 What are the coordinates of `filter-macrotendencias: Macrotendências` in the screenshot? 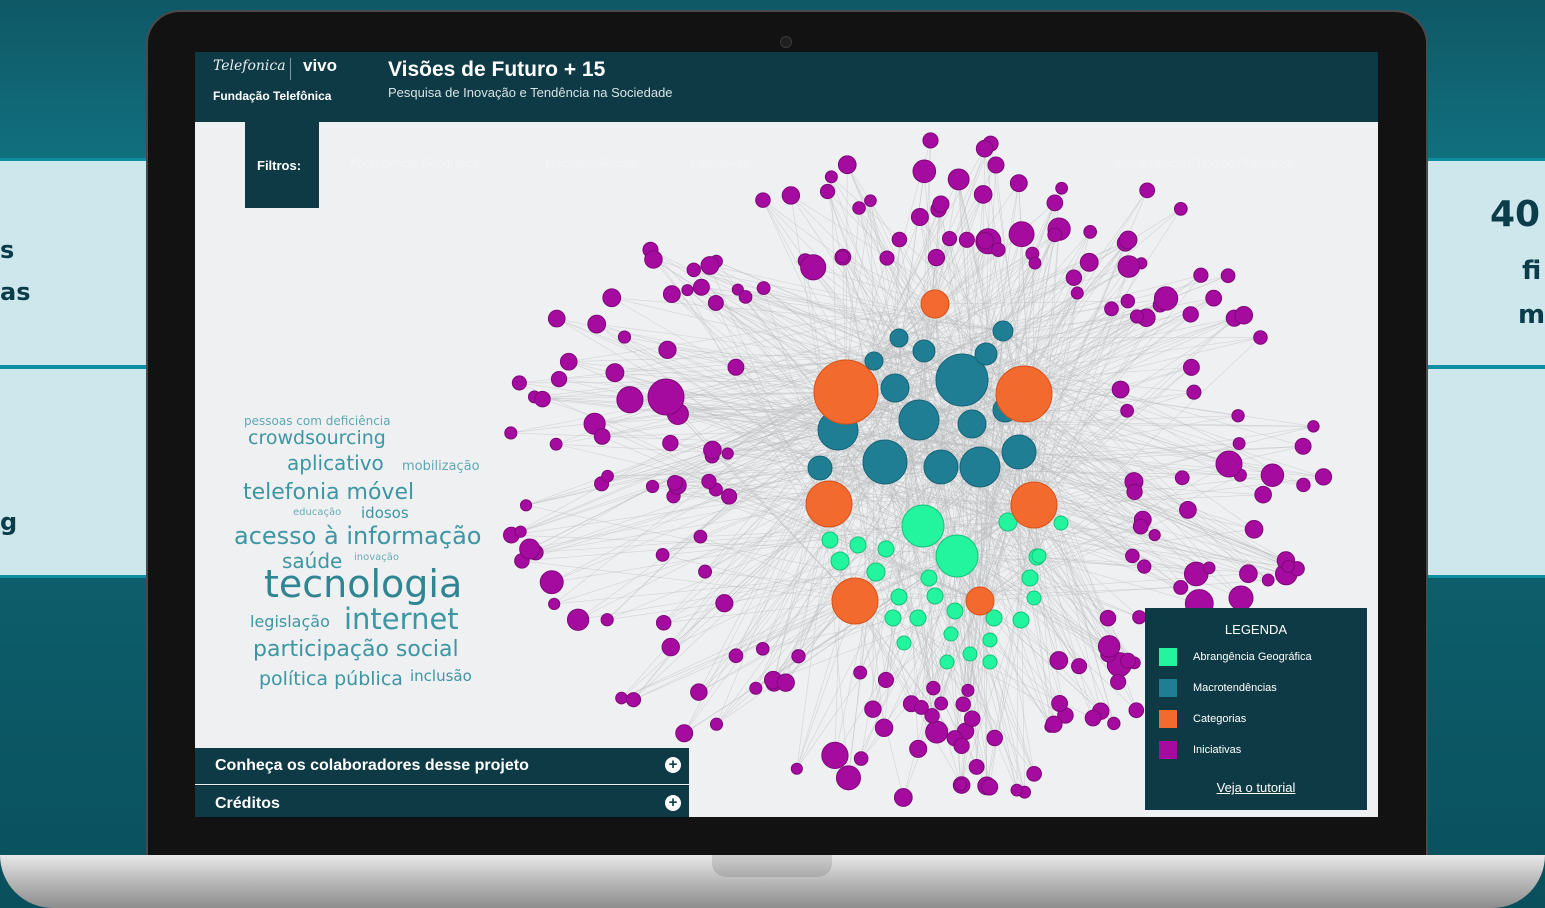 It's located at (590, 163).